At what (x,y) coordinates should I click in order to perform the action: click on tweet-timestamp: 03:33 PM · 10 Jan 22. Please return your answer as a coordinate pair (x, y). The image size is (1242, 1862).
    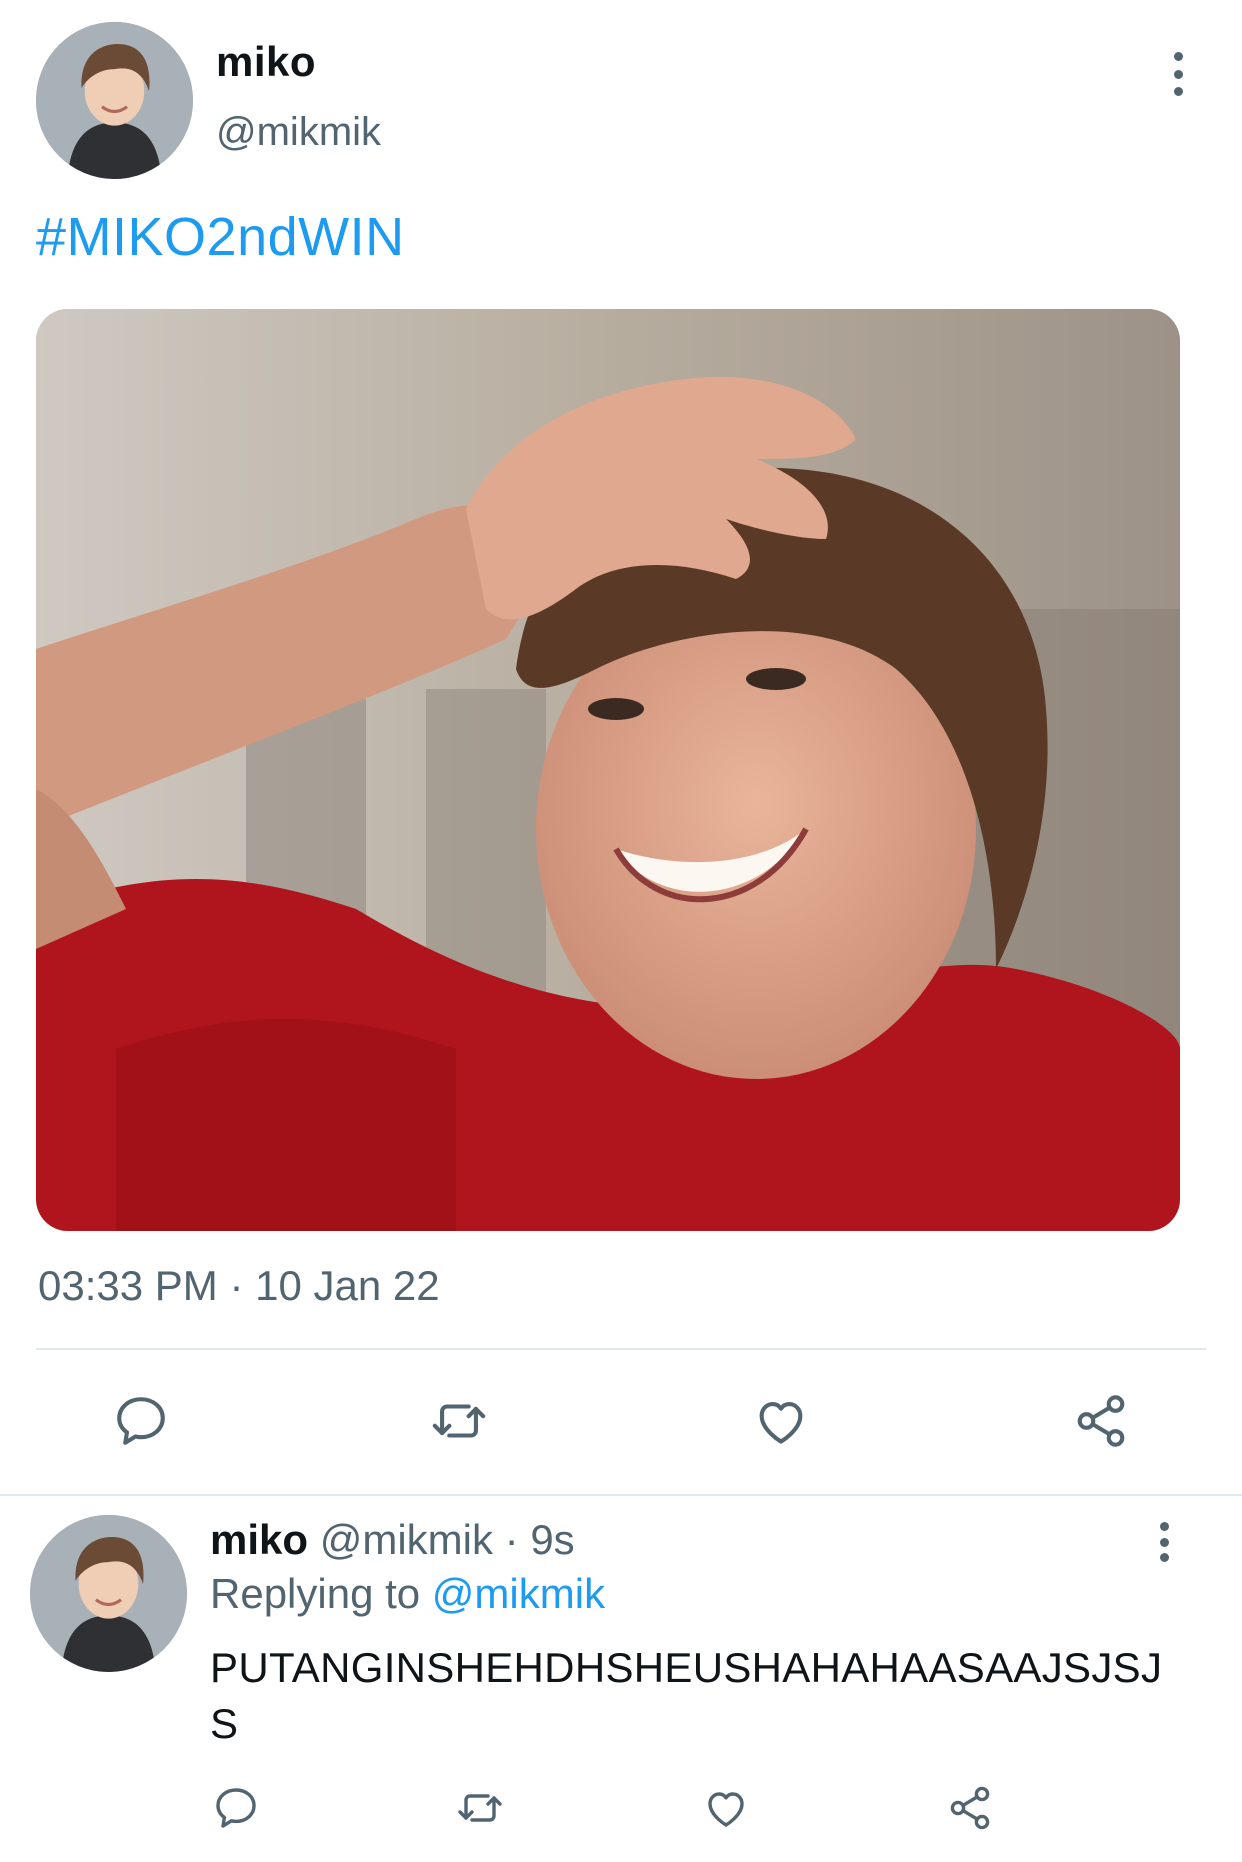
    Looking at the image, I should click on (239, 1286).